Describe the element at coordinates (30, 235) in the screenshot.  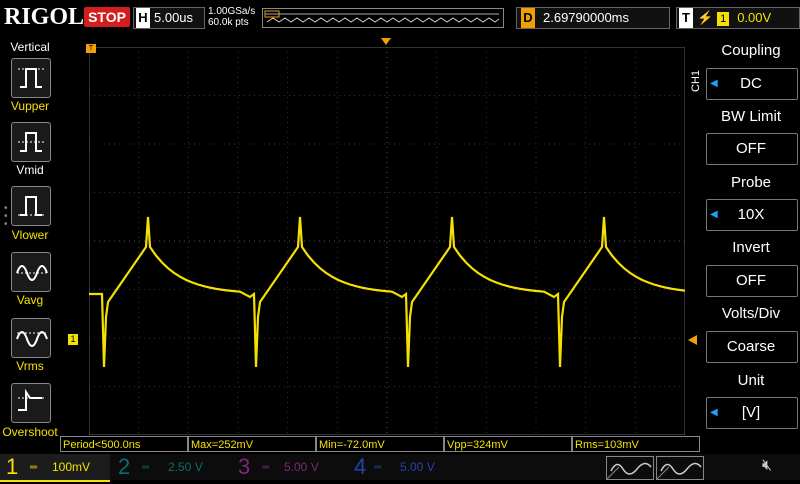
I see `vlower-label: Vlower` at that location.